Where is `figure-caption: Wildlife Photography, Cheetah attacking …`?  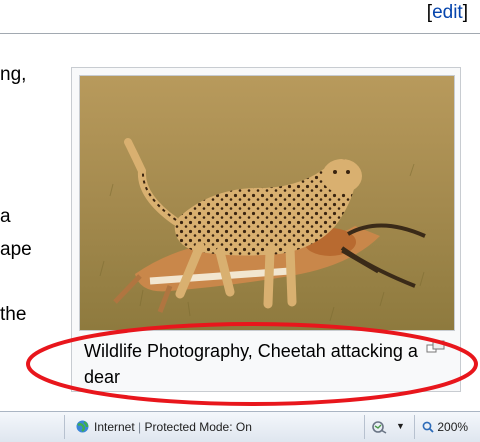 figure-caption: Wildlife Photography, Cheetah attacking … is located at coordinates (251, 364).